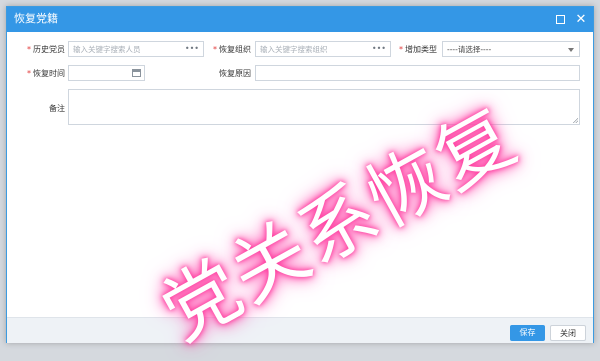 The height and width of the screenshot is (361, 600). I want to click on save-button: 保存, so click(527, 333).